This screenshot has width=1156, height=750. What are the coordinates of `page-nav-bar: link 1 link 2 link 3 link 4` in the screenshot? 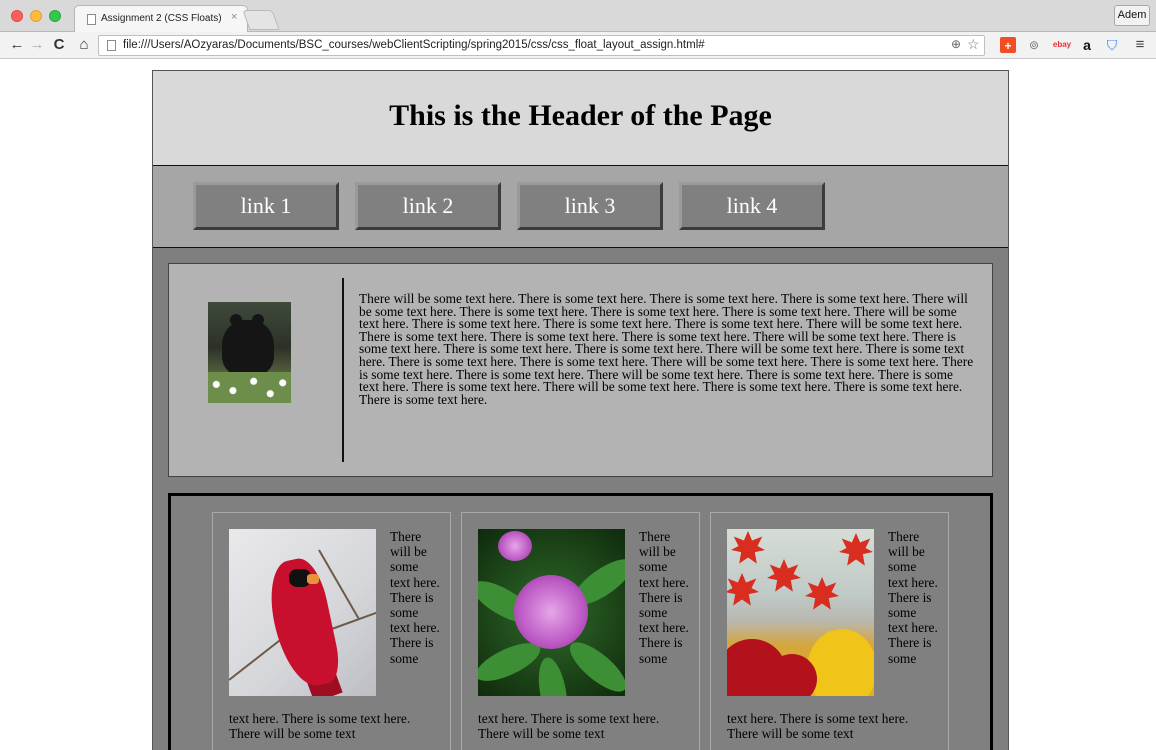 It's located at (580, 207).